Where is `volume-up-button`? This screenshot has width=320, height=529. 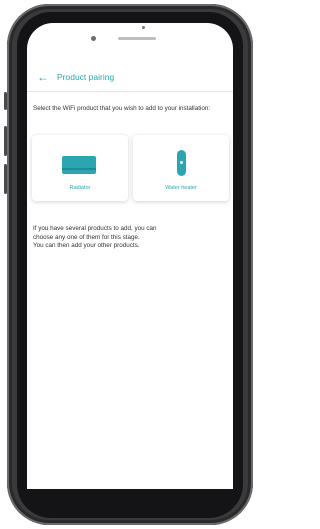 volume-up-button is located at coordinates (5, 141).